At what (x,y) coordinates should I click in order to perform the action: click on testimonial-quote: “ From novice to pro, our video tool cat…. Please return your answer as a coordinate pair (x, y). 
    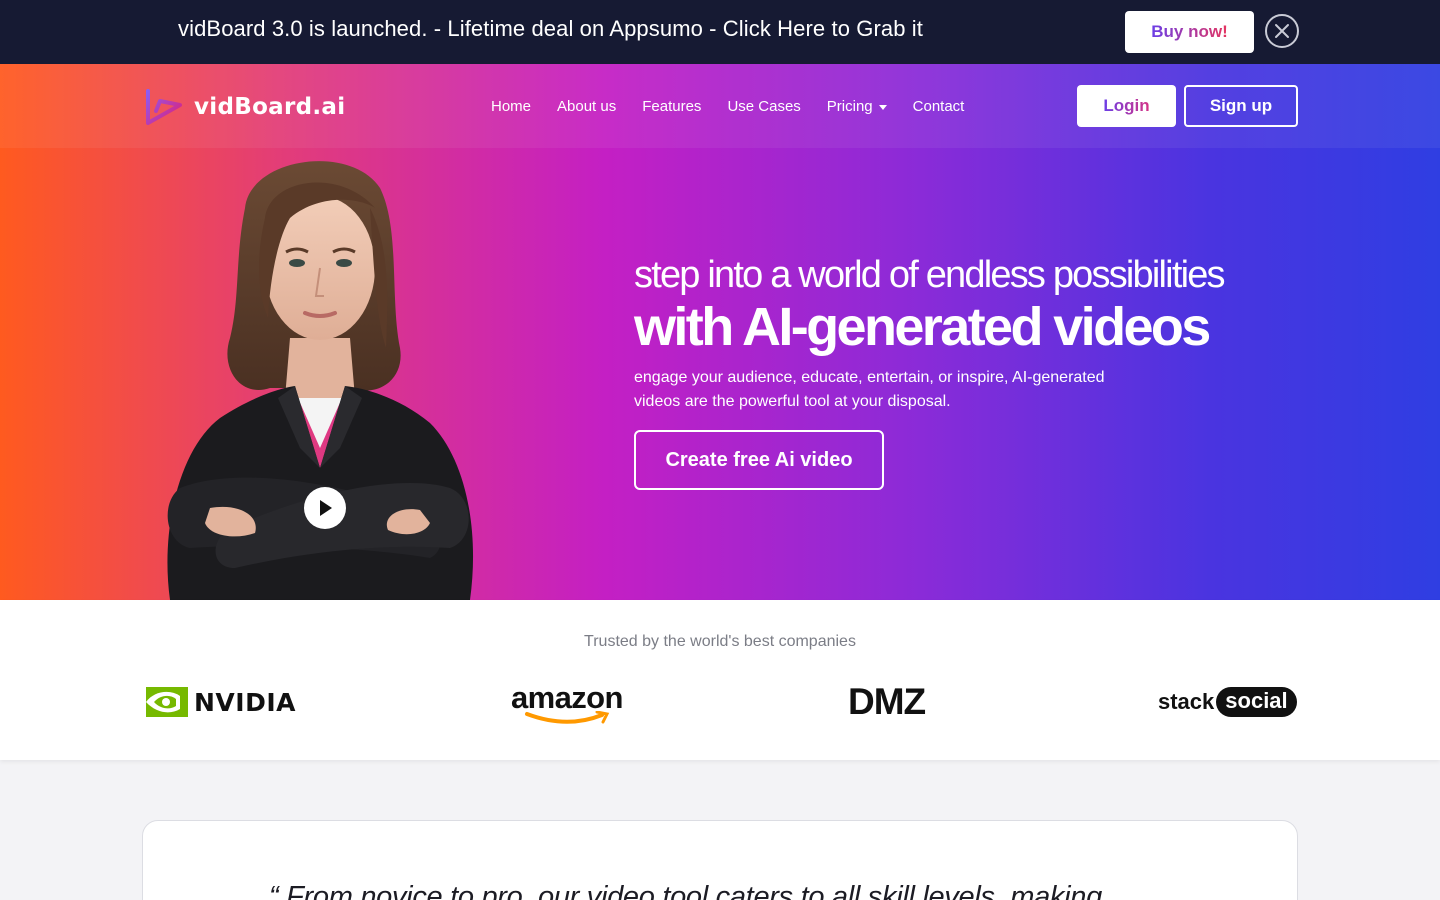
    Looking at the image, I should click on (685, 890).